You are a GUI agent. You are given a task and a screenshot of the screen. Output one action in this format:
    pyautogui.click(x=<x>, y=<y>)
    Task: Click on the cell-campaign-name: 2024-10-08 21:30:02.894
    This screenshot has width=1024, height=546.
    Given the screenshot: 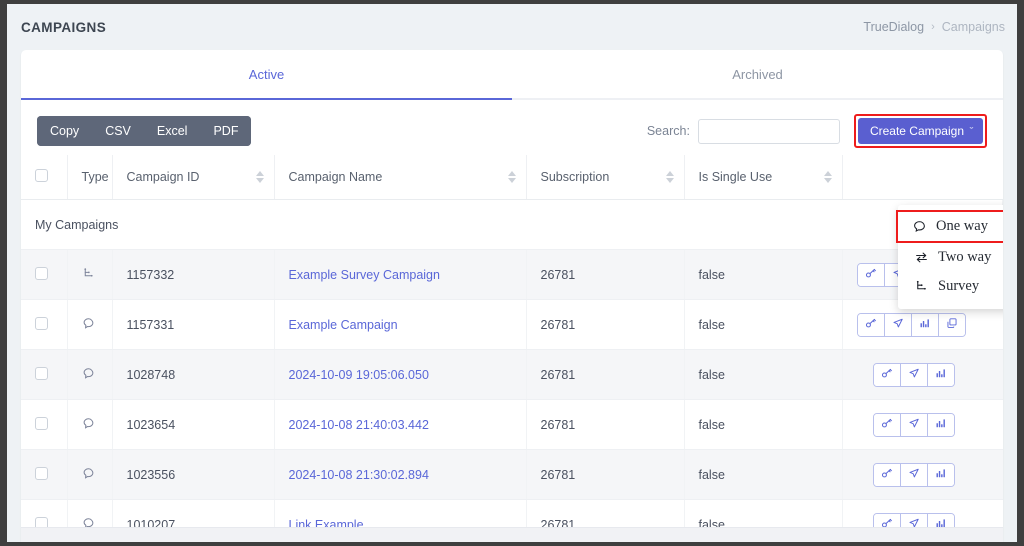 What is the action you would take?
    pyautogui.click(x=400, y=474)
    